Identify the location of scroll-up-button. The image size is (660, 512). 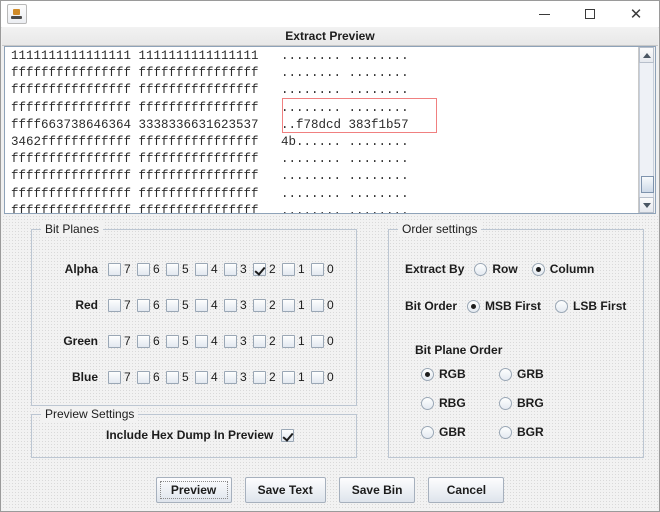
(646, 55).